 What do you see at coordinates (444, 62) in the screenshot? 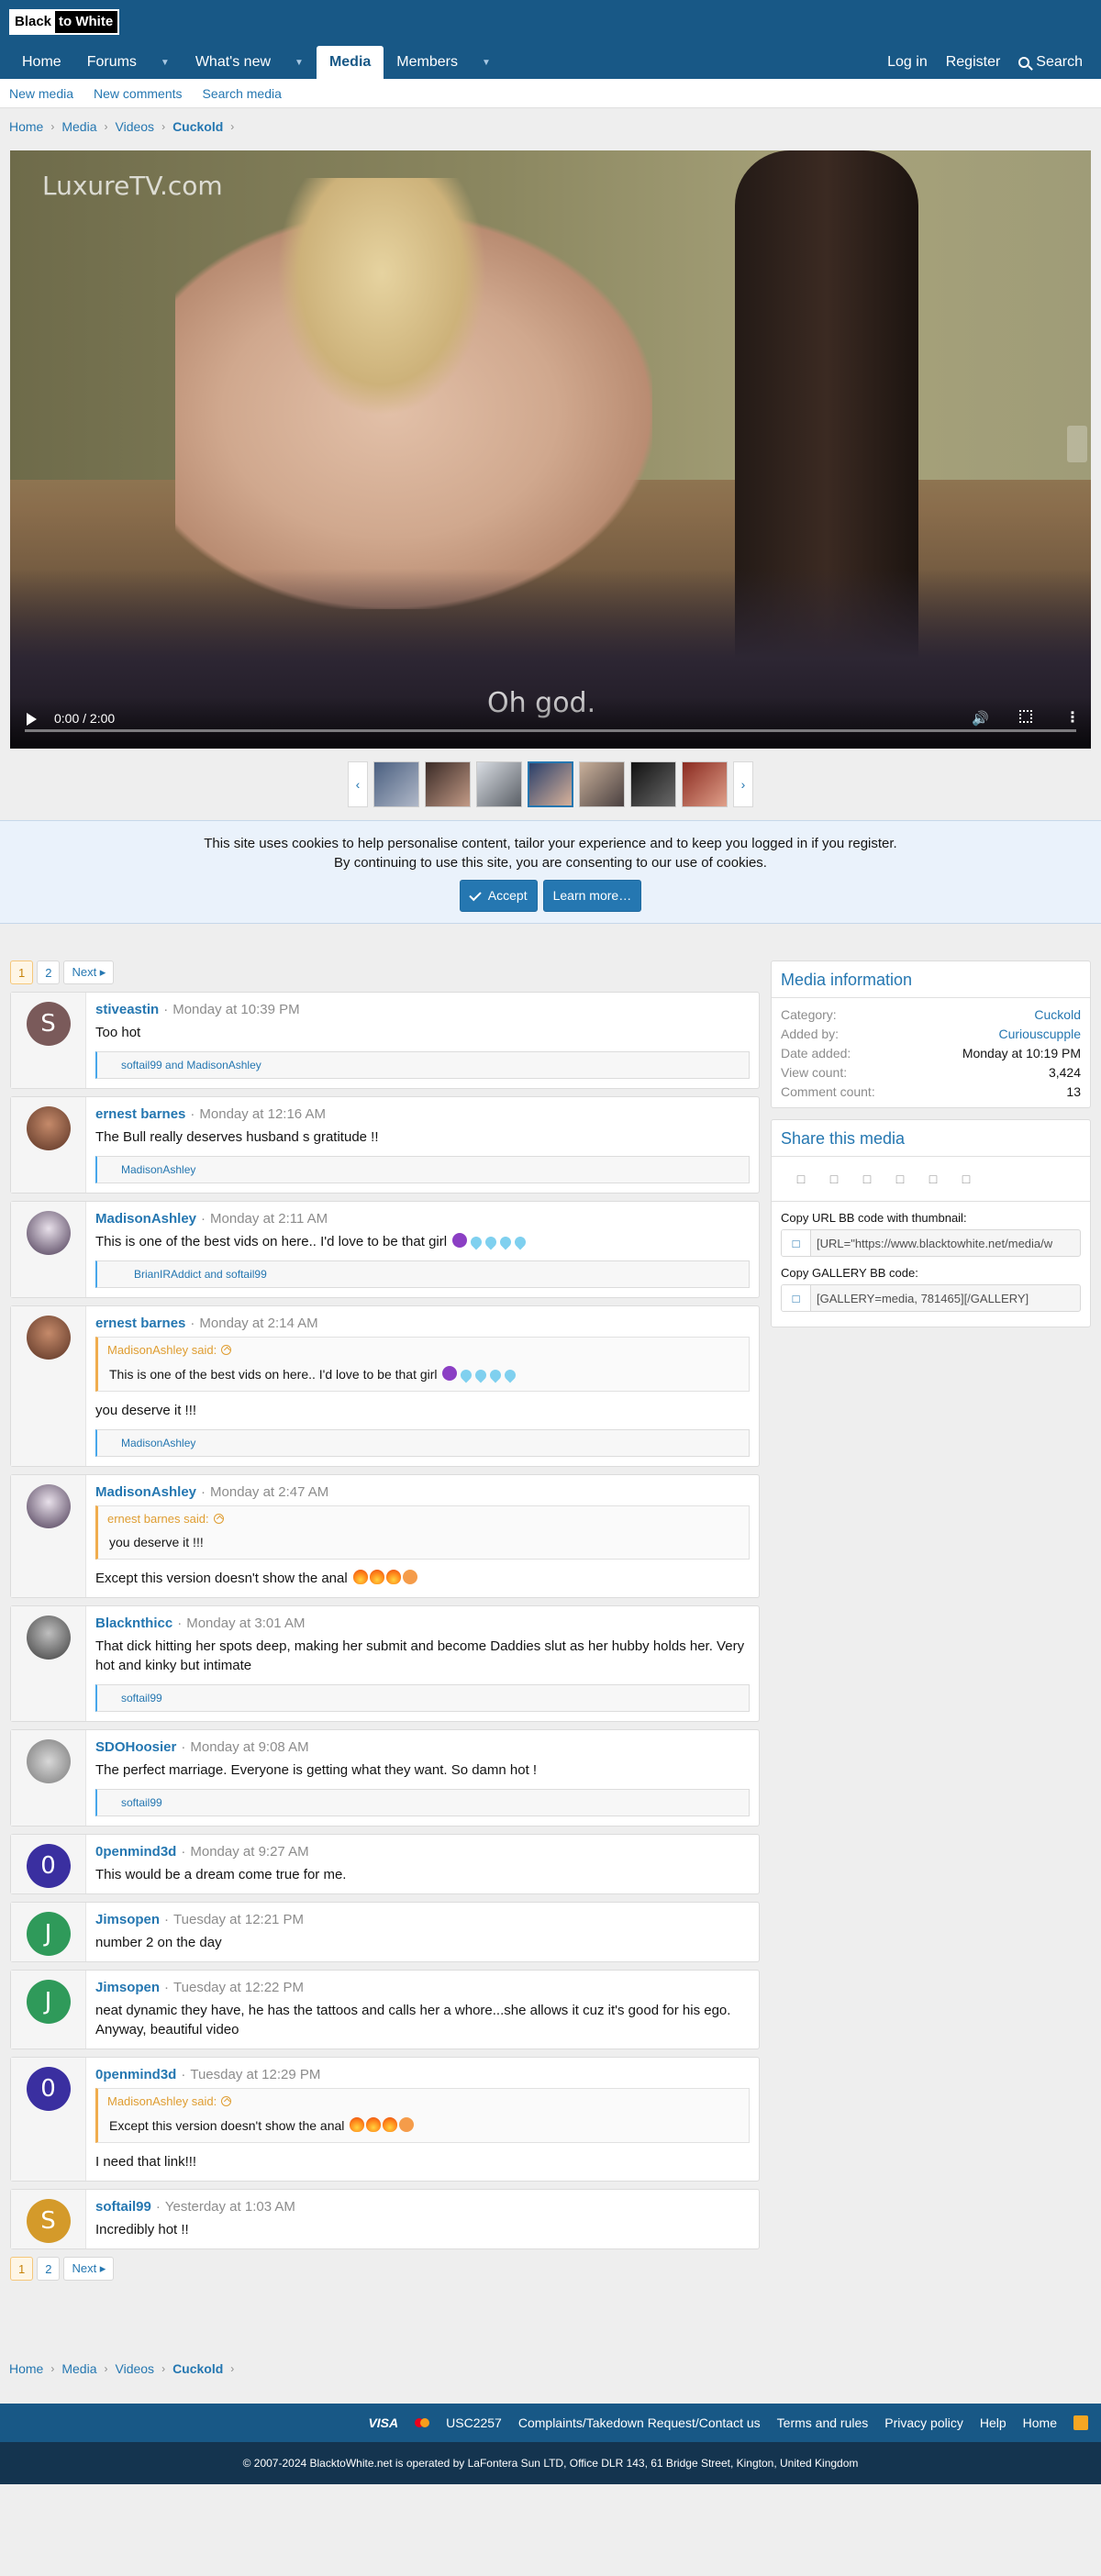
I see `nav-tab-members: Members ▼` at bounding box center [444, 62].